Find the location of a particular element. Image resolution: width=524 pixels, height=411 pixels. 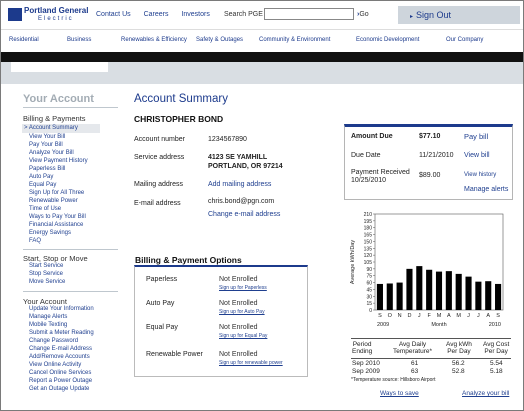

view-bill-link: View bill is located at coordinates (477, 155).